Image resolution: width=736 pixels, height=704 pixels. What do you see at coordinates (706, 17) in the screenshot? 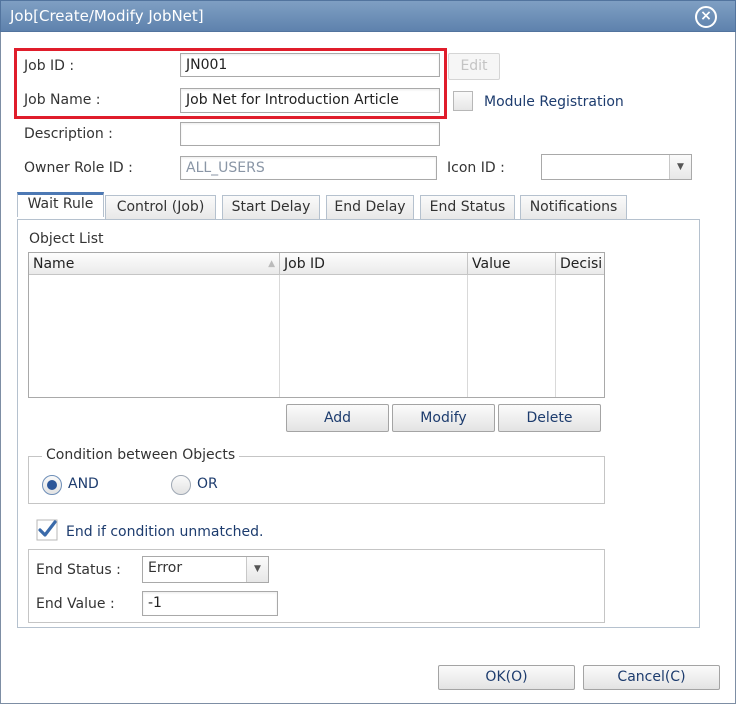
I see `close-icon: ×` at bounding box center [706, 17].